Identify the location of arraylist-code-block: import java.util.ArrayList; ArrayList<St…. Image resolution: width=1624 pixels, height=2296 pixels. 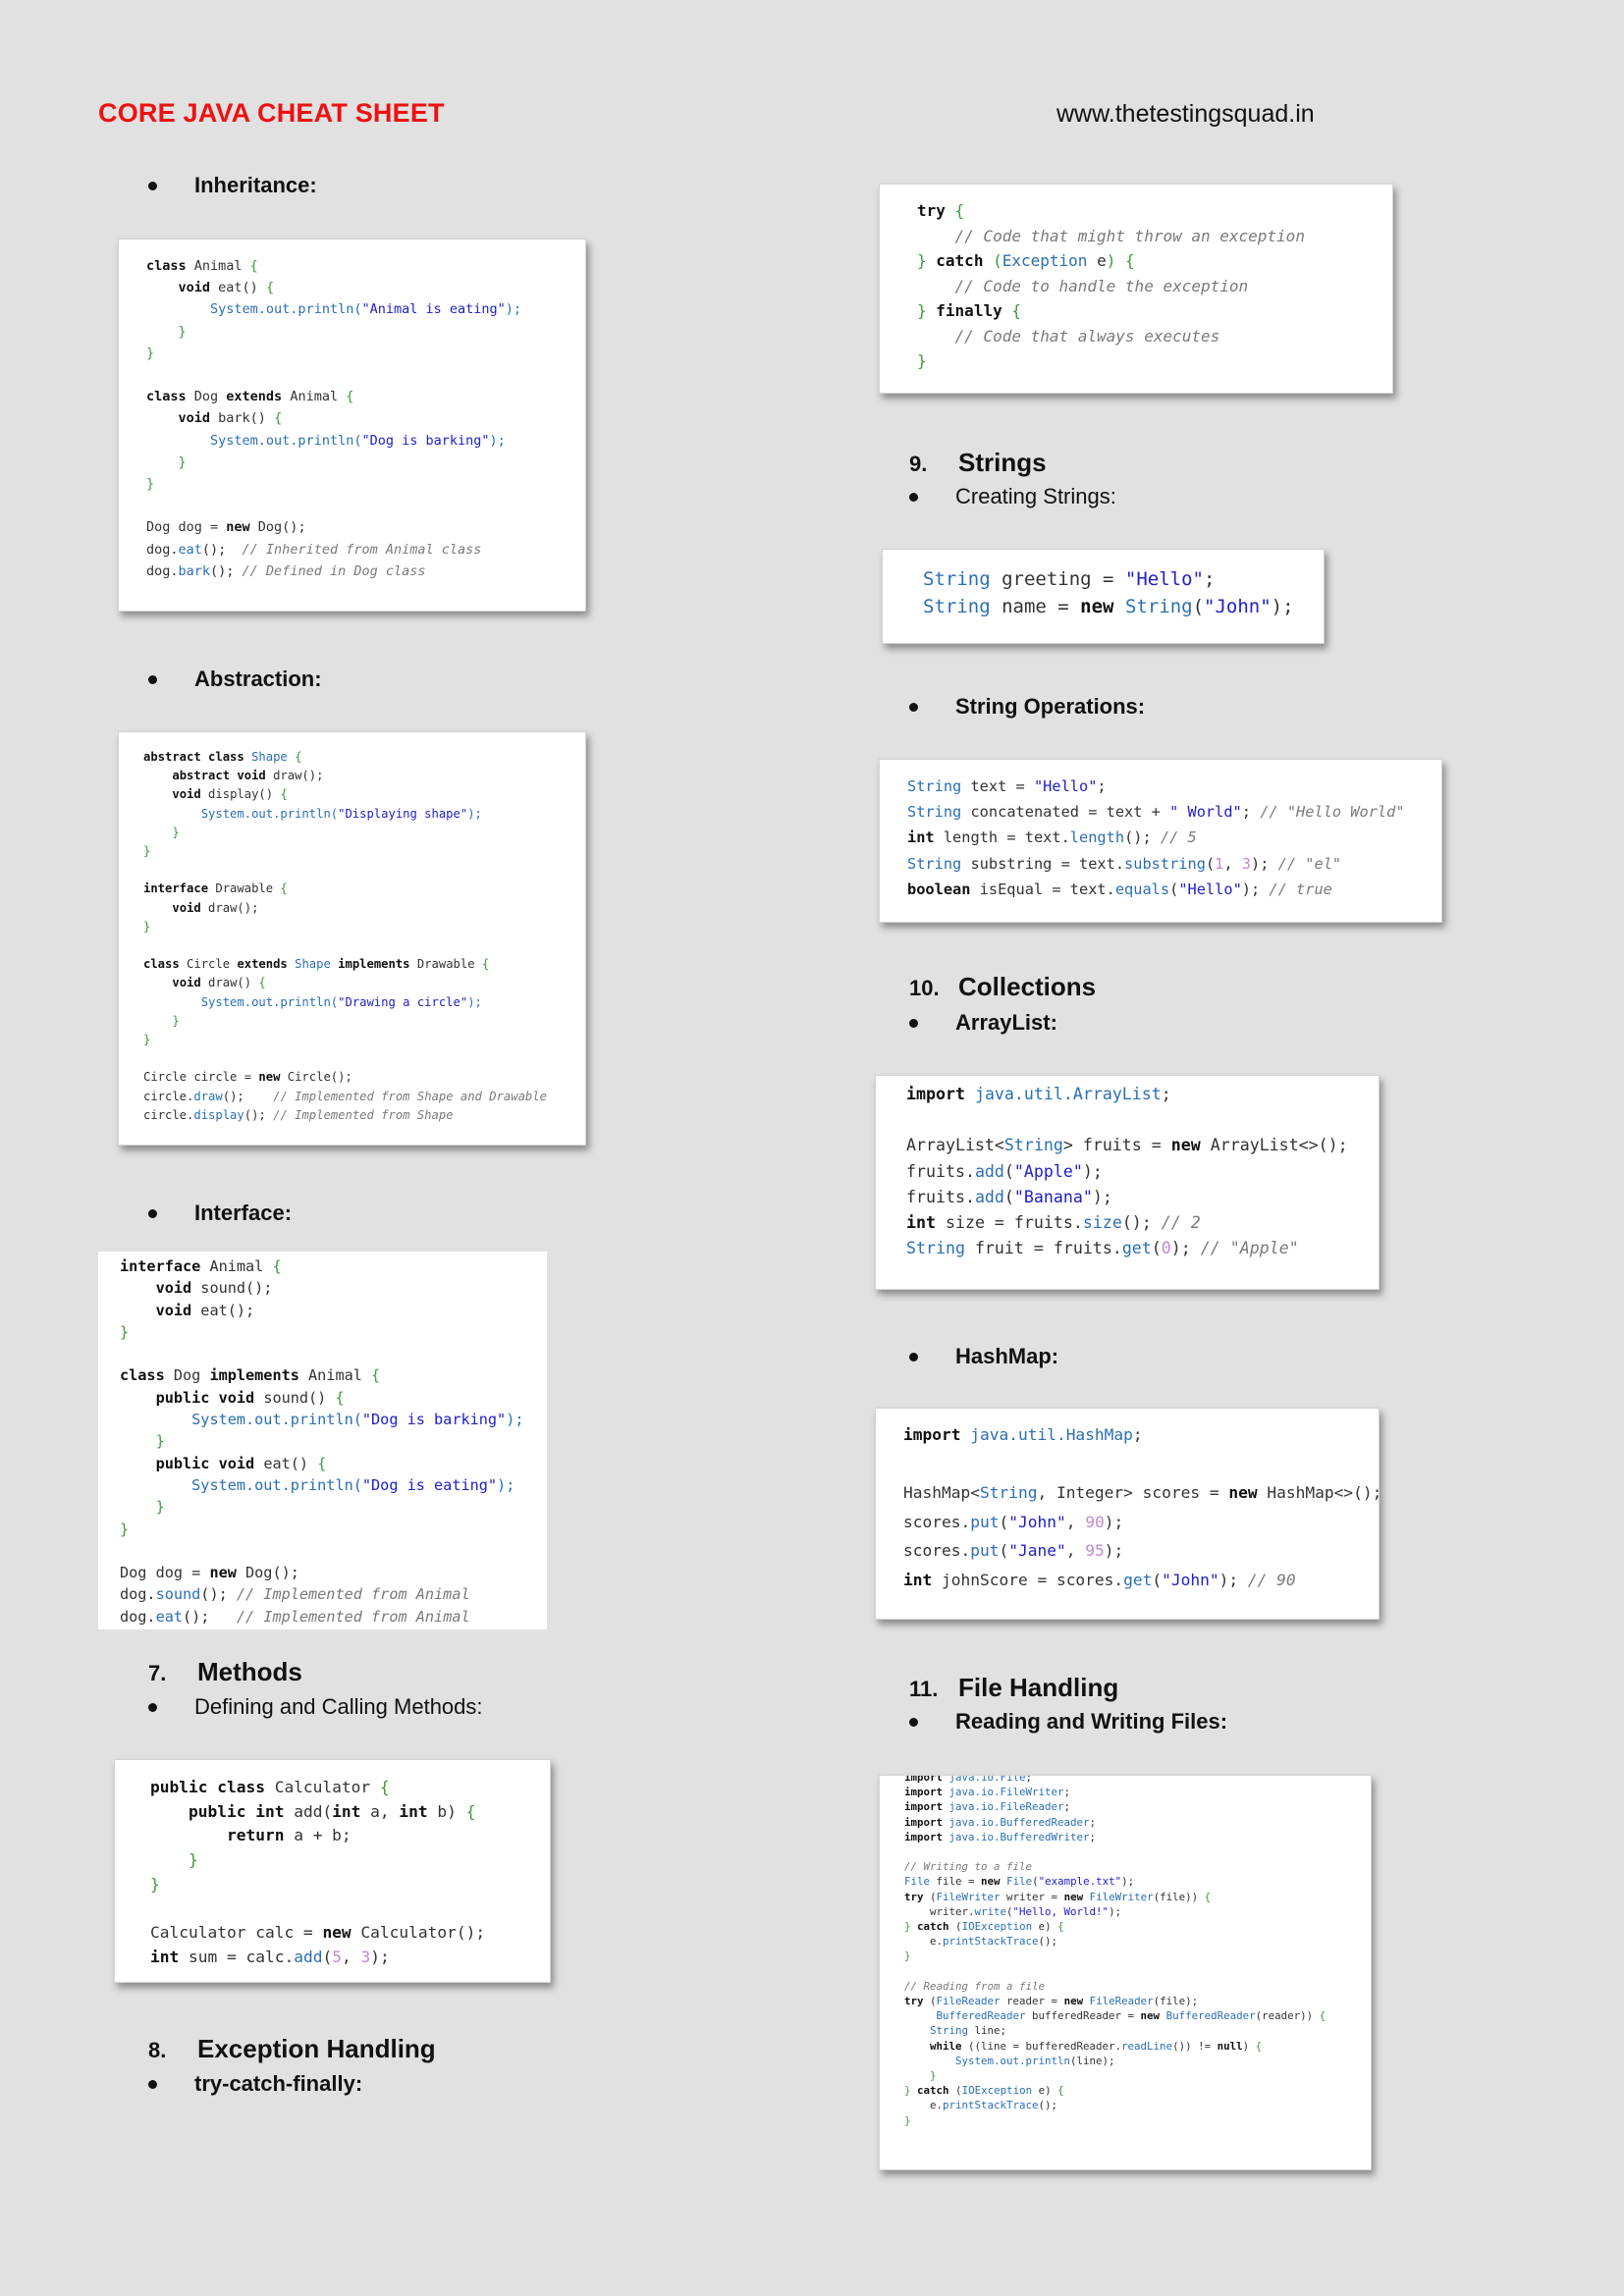
(1127, 1182).